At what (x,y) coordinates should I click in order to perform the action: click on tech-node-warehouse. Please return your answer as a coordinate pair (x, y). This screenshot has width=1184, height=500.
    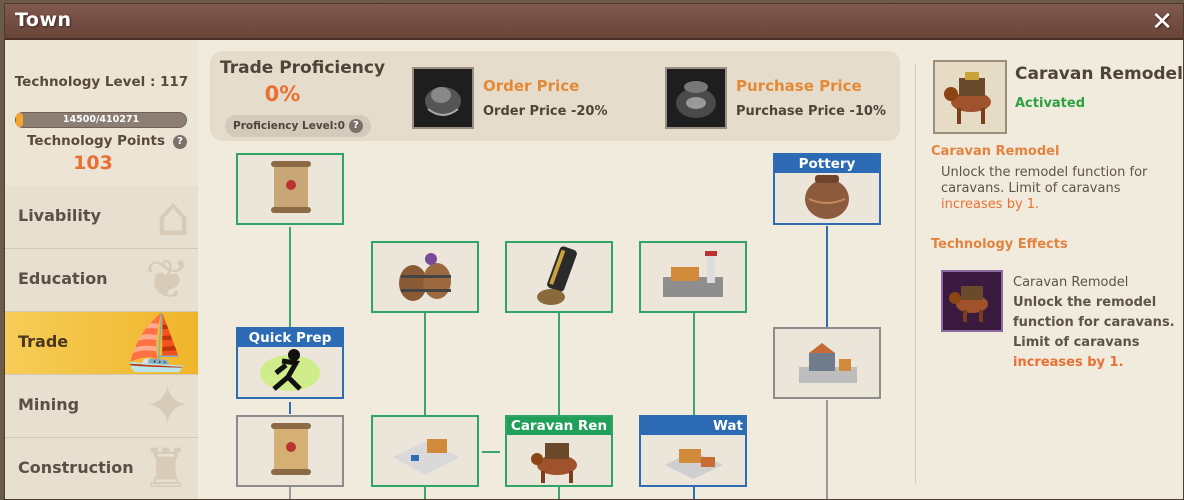
    Looking at the image, I should click on (425, 451).